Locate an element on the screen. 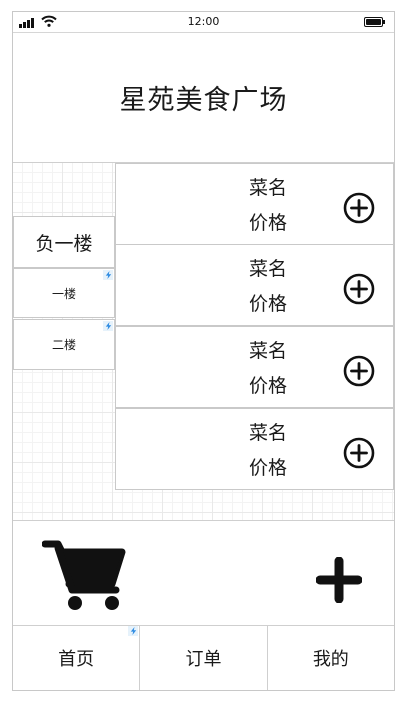 This screenshot has height=702, width=419. floor-tab-first: 一楼 is located at coordinates (64, 293).